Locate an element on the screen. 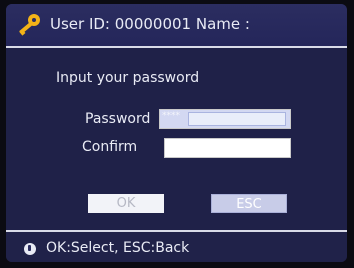 Image resolution: width=354 pixels, height=268 pixels. key-icon is located at coordinates (29, 25).